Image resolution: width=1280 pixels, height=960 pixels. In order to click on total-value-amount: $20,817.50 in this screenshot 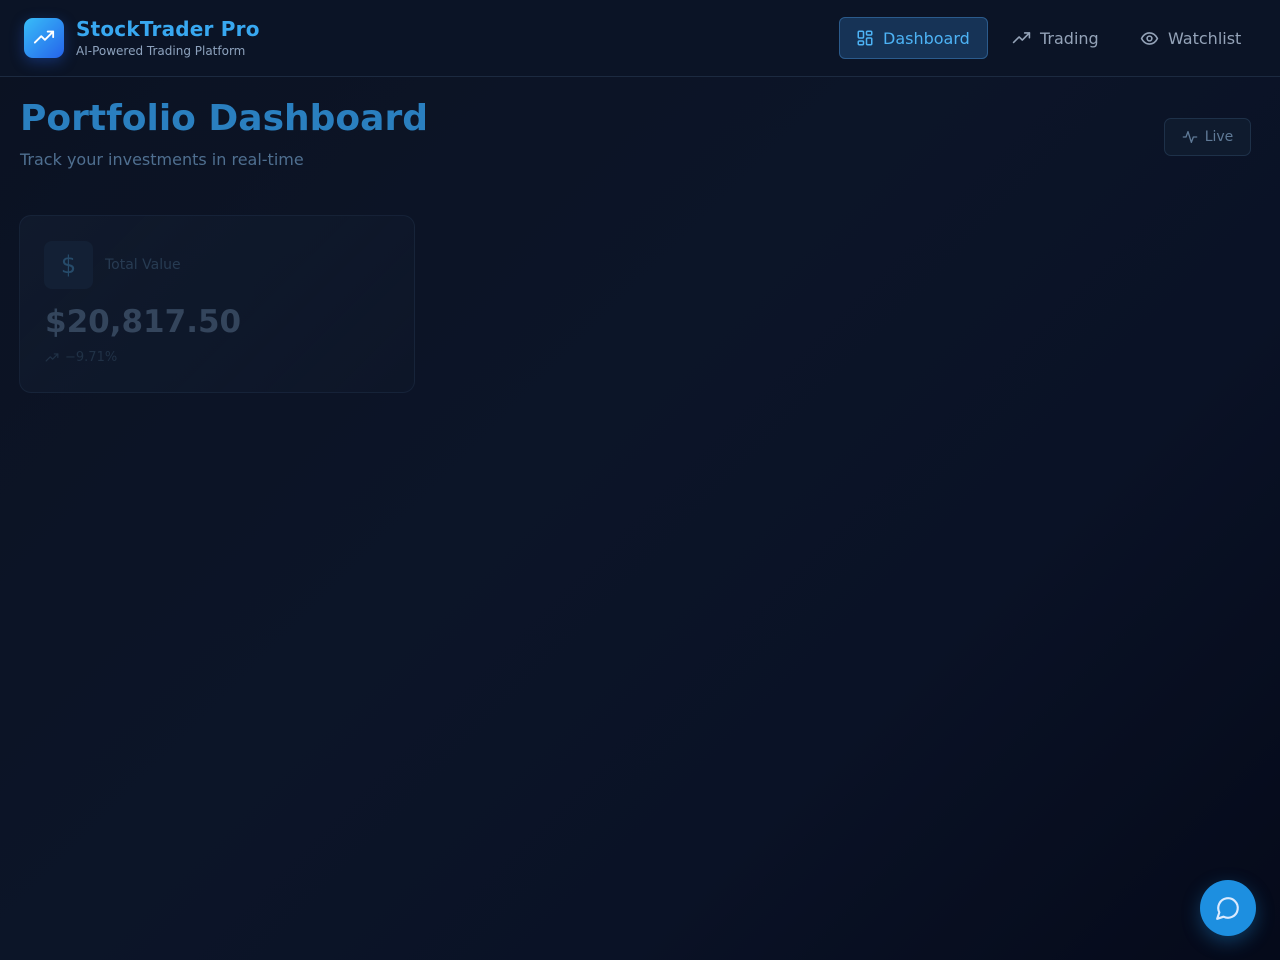, I will do `click(143, 322)`.